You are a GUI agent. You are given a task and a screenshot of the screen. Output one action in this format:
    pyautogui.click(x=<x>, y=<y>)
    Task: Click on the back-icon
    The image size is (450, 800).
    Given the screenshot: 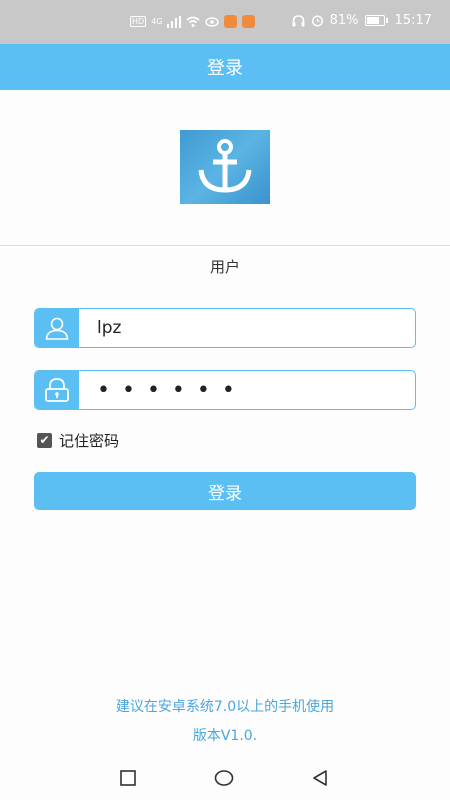 What is the action you would take?
    pyautogui.click(x=320, y=778)
    